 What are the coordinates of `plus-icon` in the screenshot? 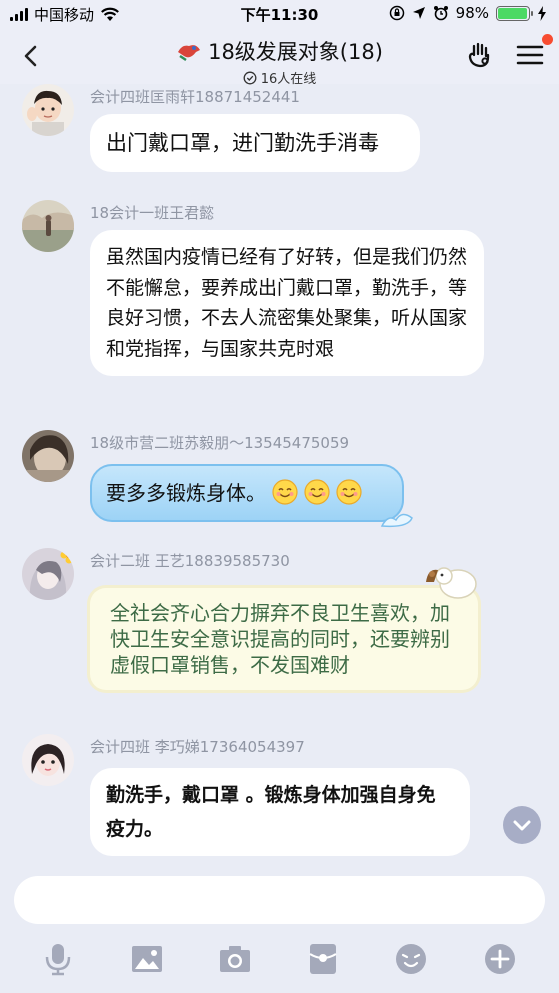 It's located at (500, 959).